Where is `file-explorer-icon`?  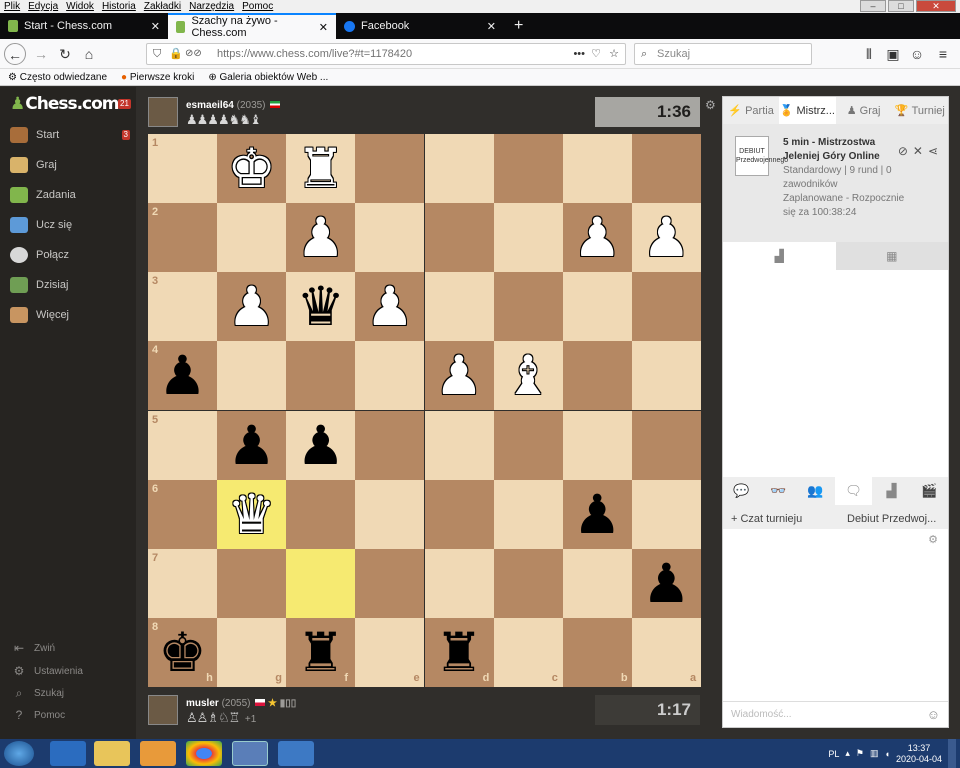 file-explorer-icon is located at coordinates (112, 753).